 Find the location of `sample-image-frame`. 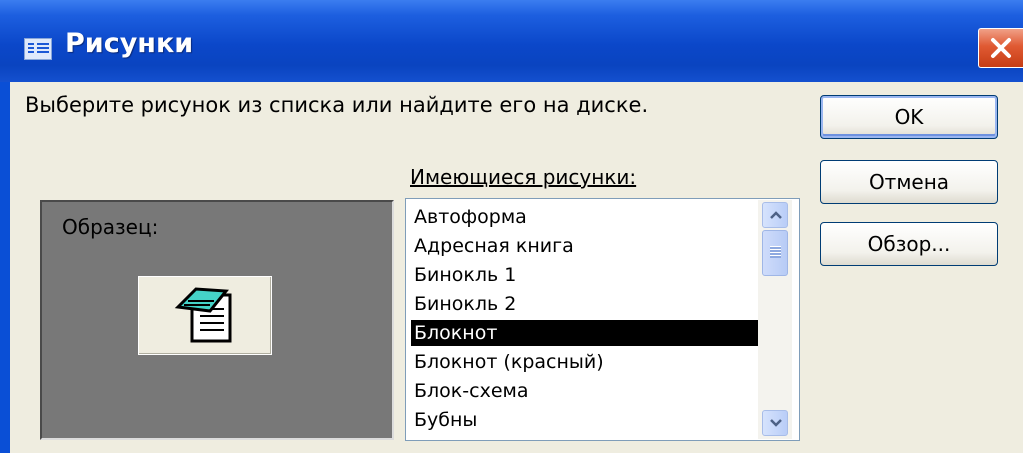

sample-image-frame is located at coordinates (205, 315).